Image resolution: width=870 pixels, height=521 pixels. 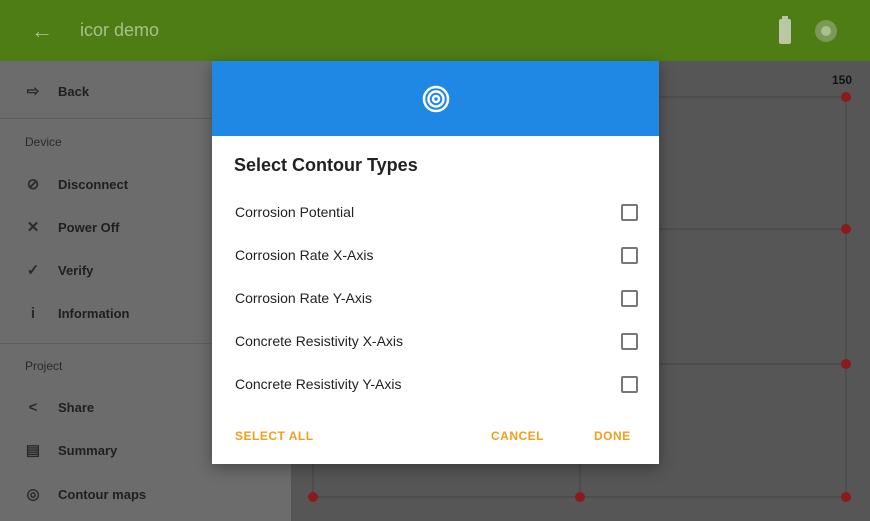 What do you see at coordinates (785, 30) in the screenshot?
I see `battery-icon` at bounding box center [785, 30].